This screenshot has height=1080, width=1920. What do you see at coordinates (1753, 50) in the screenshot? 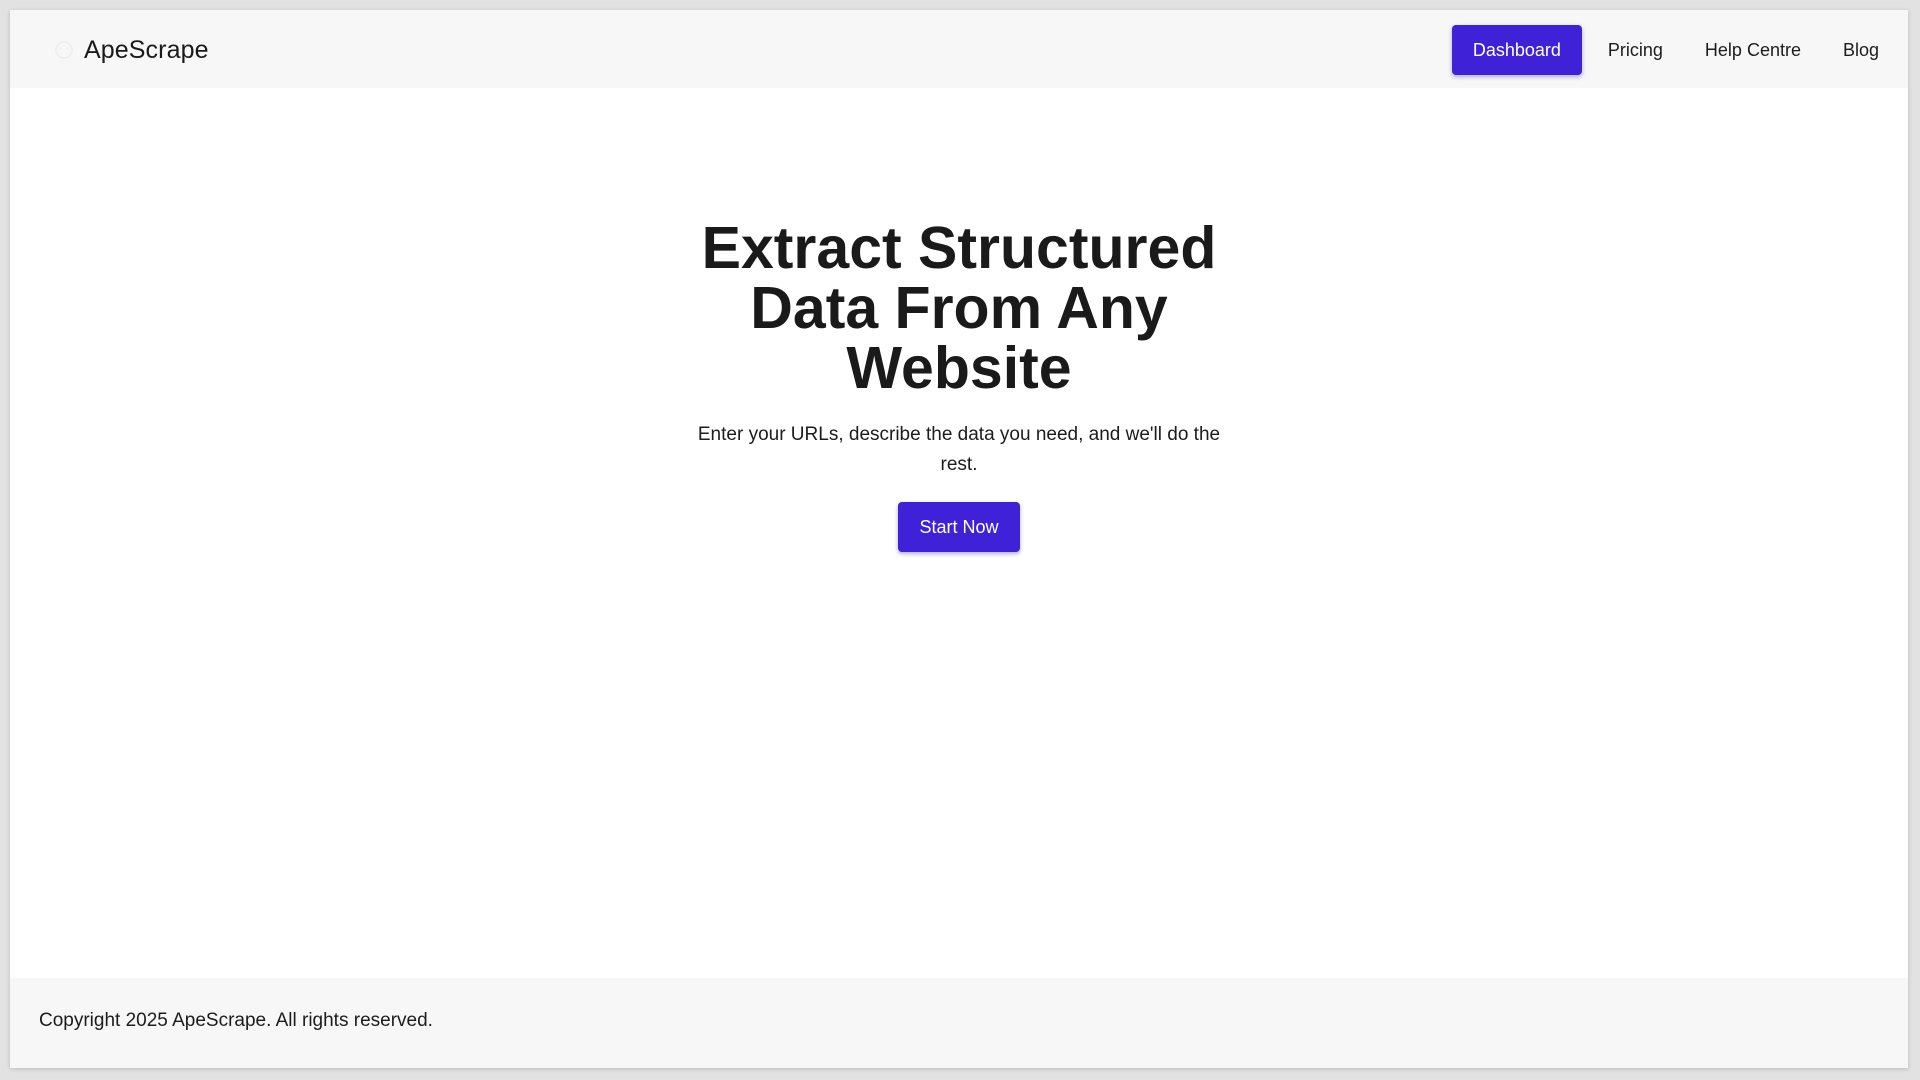
I see `nav-link-help-centre: Help Centre` at bounding box center [1753, 50].